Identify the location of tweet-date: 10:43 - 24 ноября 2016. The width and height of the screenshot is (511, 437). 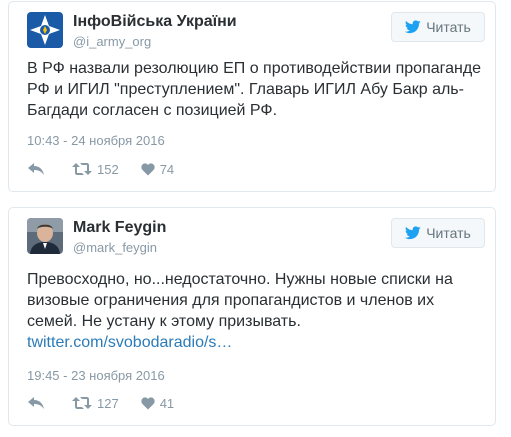
(96, 140).